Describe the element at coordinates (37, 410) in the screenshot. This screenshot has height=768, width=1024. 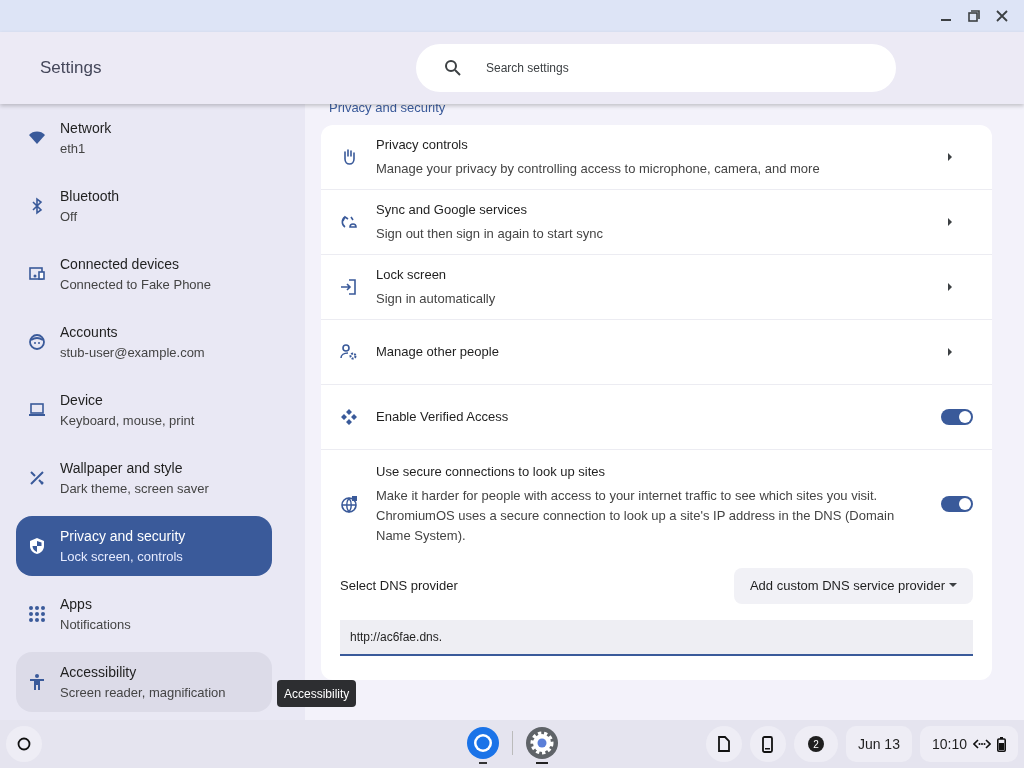
I see `laptop-icon` at that location.